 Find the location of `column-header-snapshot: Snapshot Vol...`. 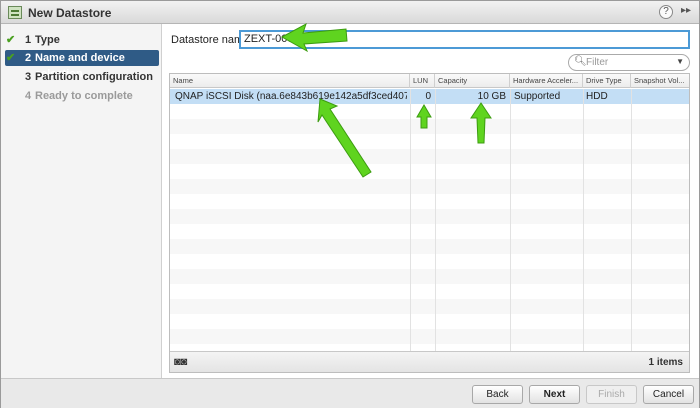

column-header-snapshot: Snapshot Vol... is located at coordinates (660, 81).